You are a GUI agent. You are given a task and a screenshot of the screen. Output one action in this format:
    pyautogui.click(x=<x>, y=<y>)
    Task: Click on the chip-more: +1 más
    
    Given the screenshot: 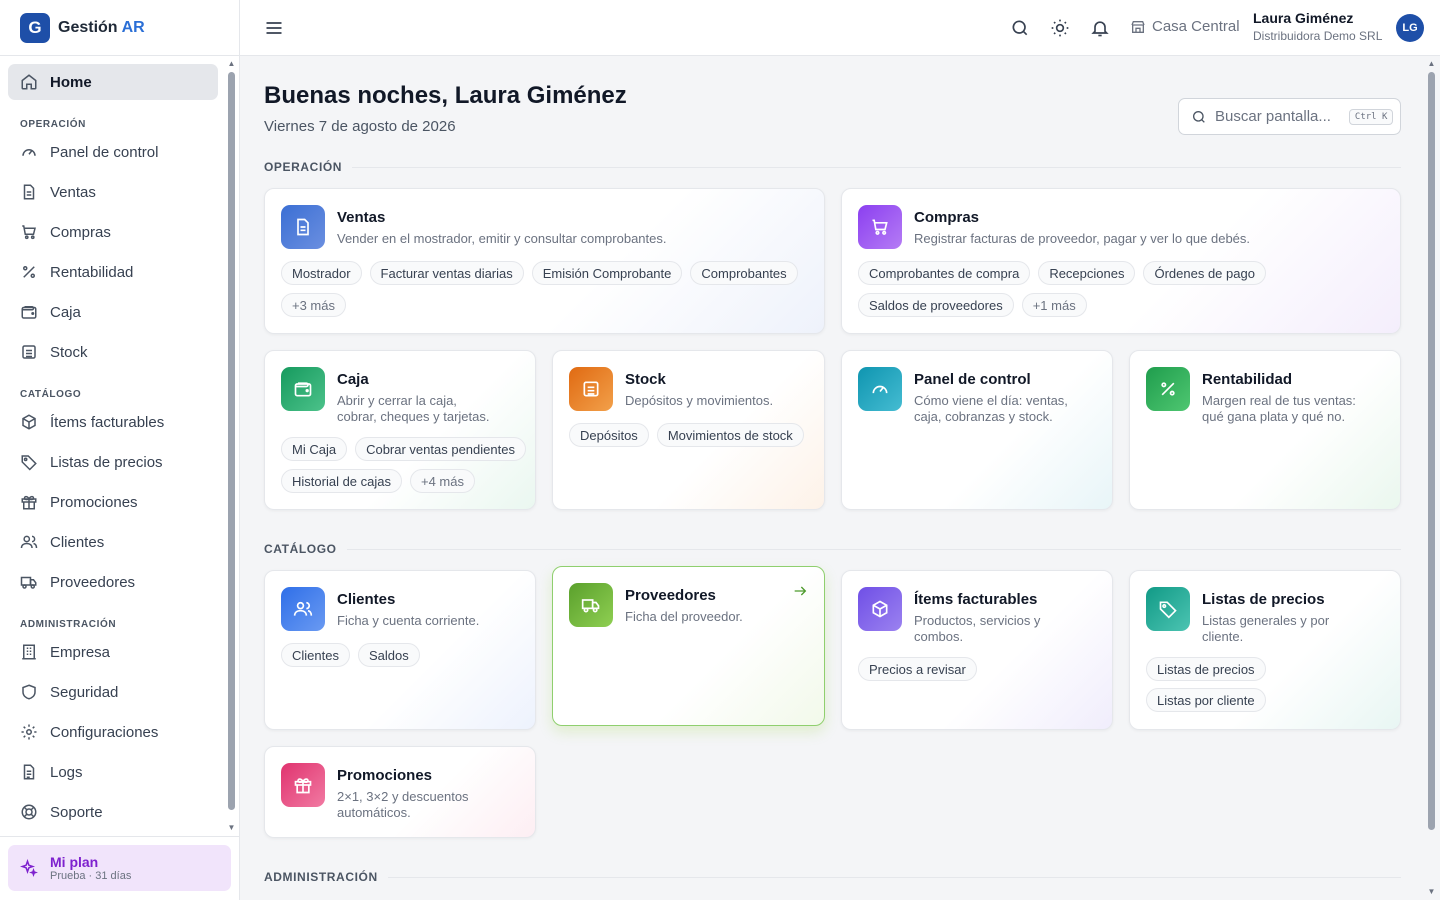 What is the action you would take?
    pyautogui.click(x=1054, y=305)
    